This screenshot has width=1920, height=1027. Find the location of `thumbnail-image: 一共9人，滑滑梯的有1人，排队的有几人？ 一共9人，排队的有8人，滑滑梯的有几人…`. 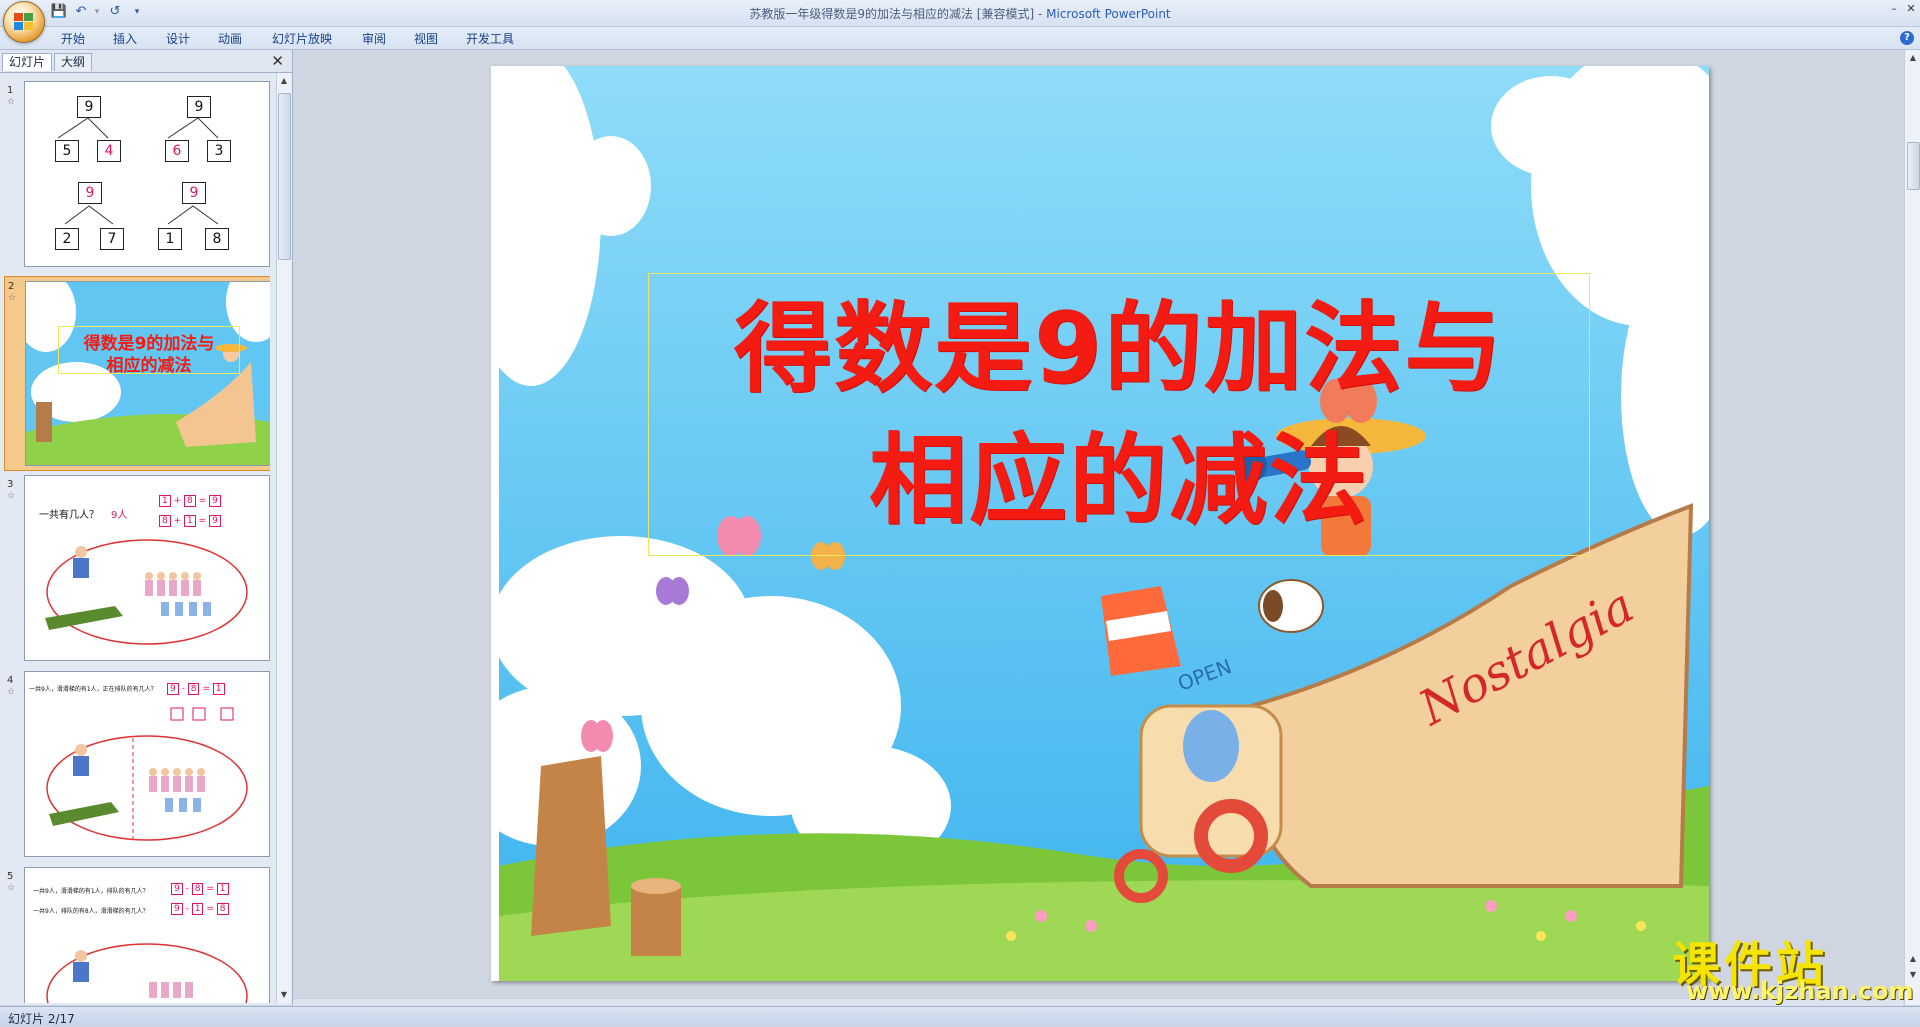

thumbnail-image: 一共9人，滑滑梯的有1人，排队的有几人？ 一共9人，排队的有8人，滑滑梯的有几人… is located at coordinates (147, 935).